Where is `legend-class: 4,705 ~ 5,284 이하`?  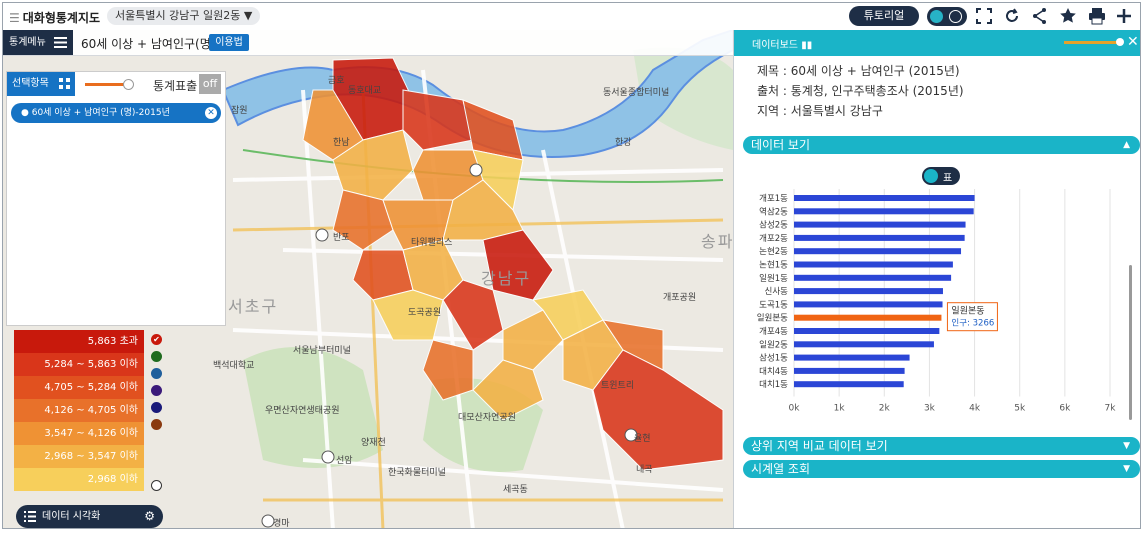
legend-class: 4,705 ~ 5,284 이하 is located at coordinates (79, 387).